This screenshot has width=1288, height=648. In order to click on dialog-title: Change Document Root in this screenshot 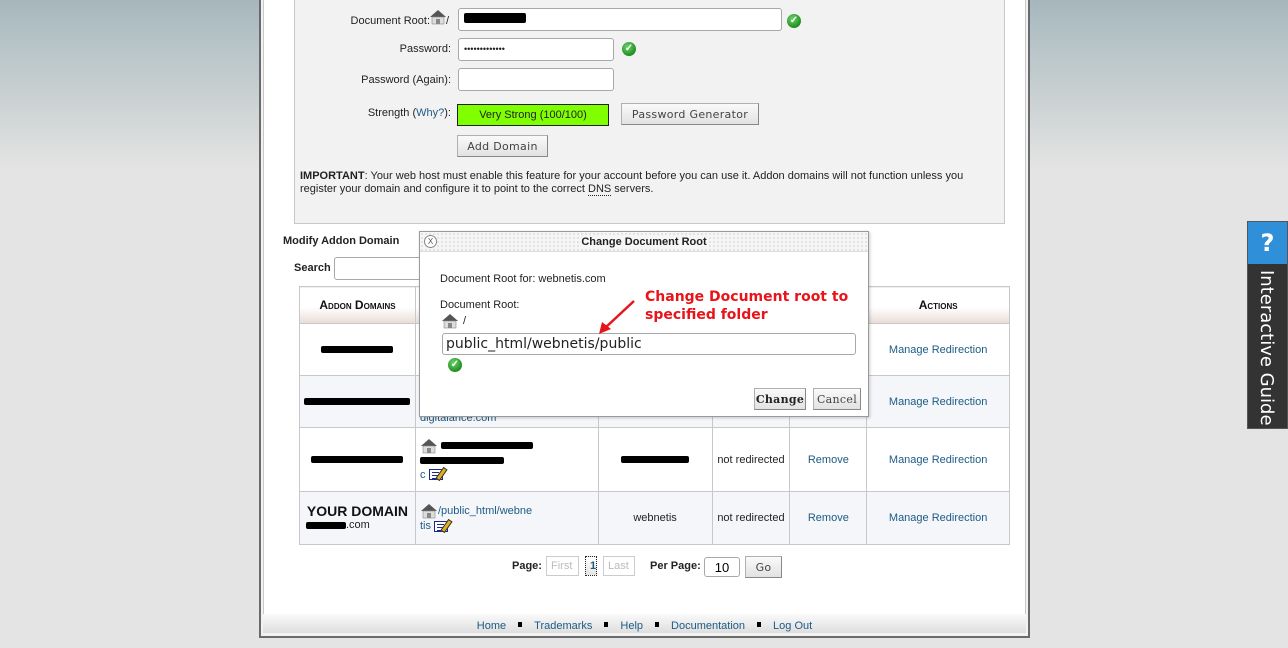, I will do `click(644, 242)`.